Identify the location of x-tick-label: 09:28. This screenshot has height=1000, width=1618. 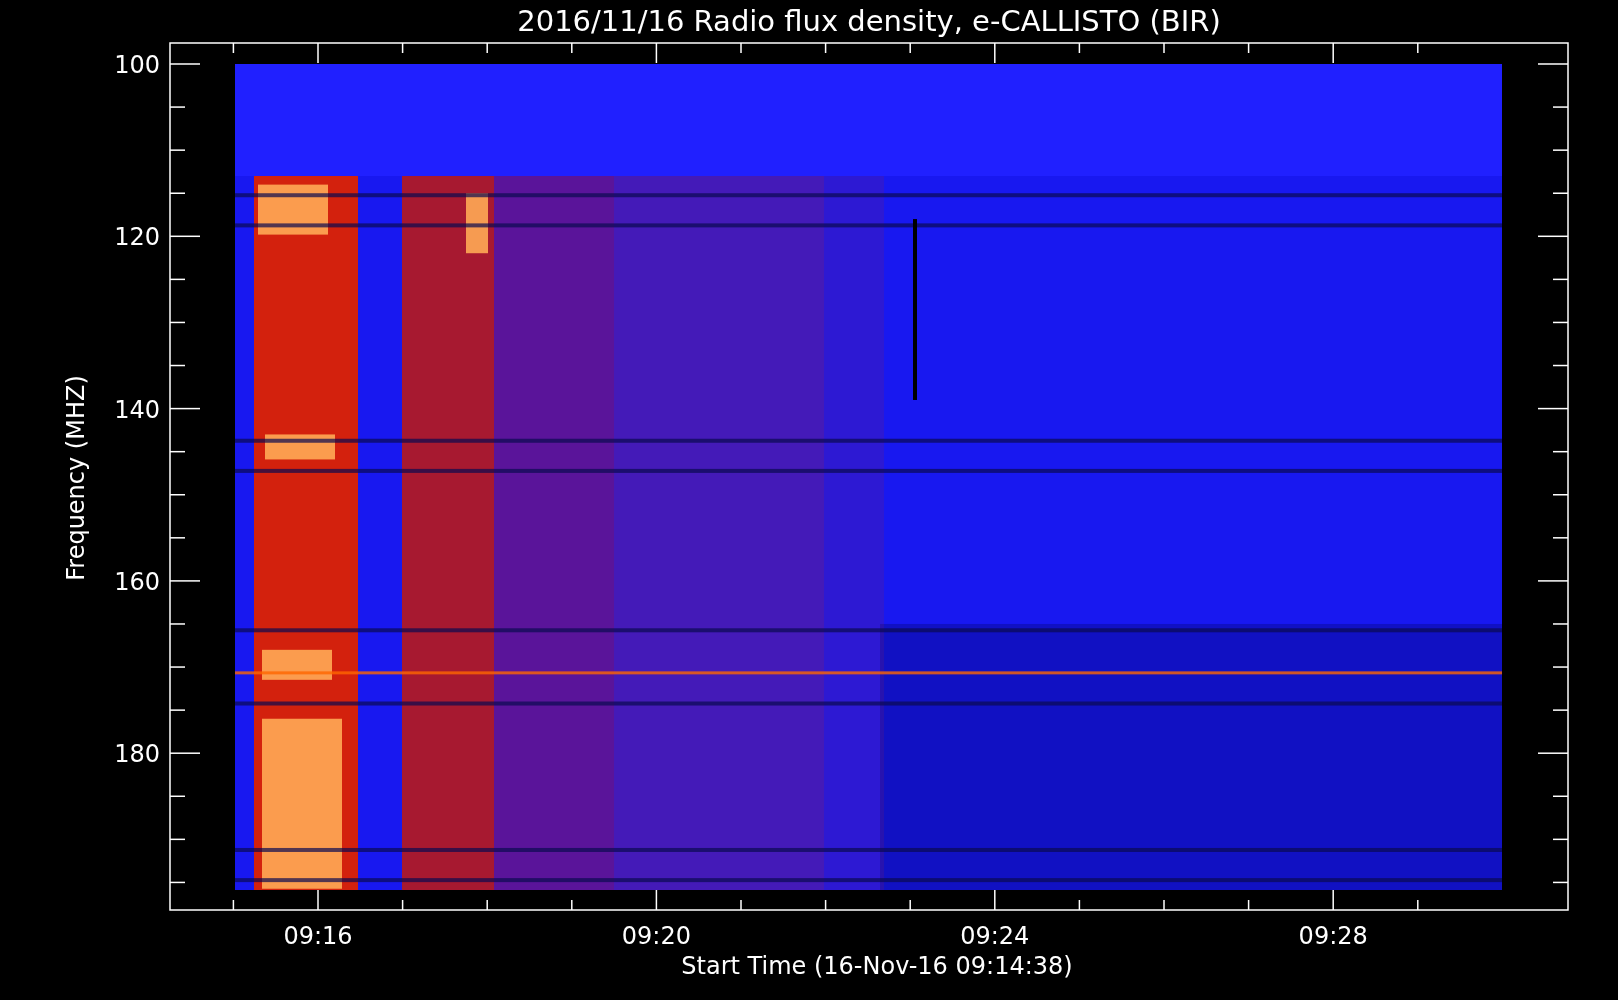
(1333, 936).